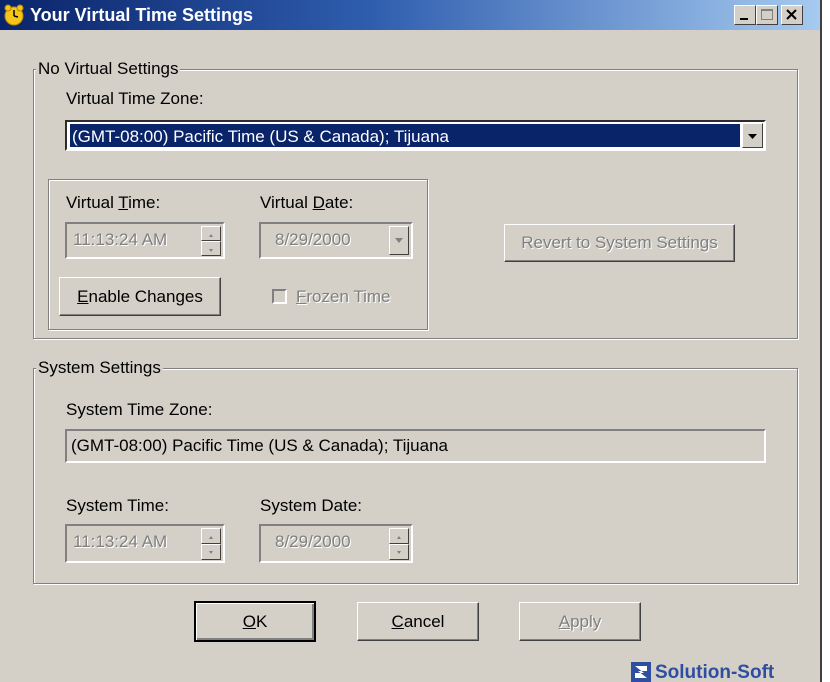 This screenshot has height=682, width=830. What do you see at coordinates (14, 15) in the screenshot?
I see `clock-face-icon` at bounding box center [14, 15].